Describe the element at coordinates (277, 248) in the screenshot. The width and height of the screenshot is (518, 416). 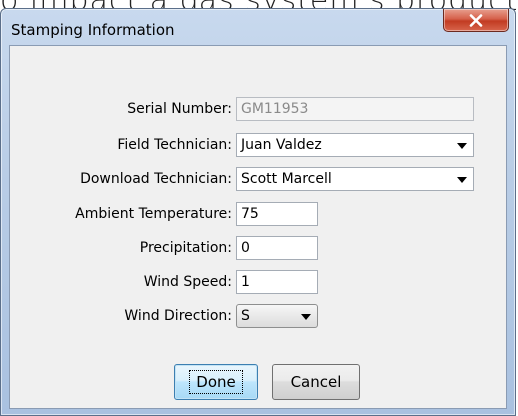
I see `precipitation-input: 0` at that location.